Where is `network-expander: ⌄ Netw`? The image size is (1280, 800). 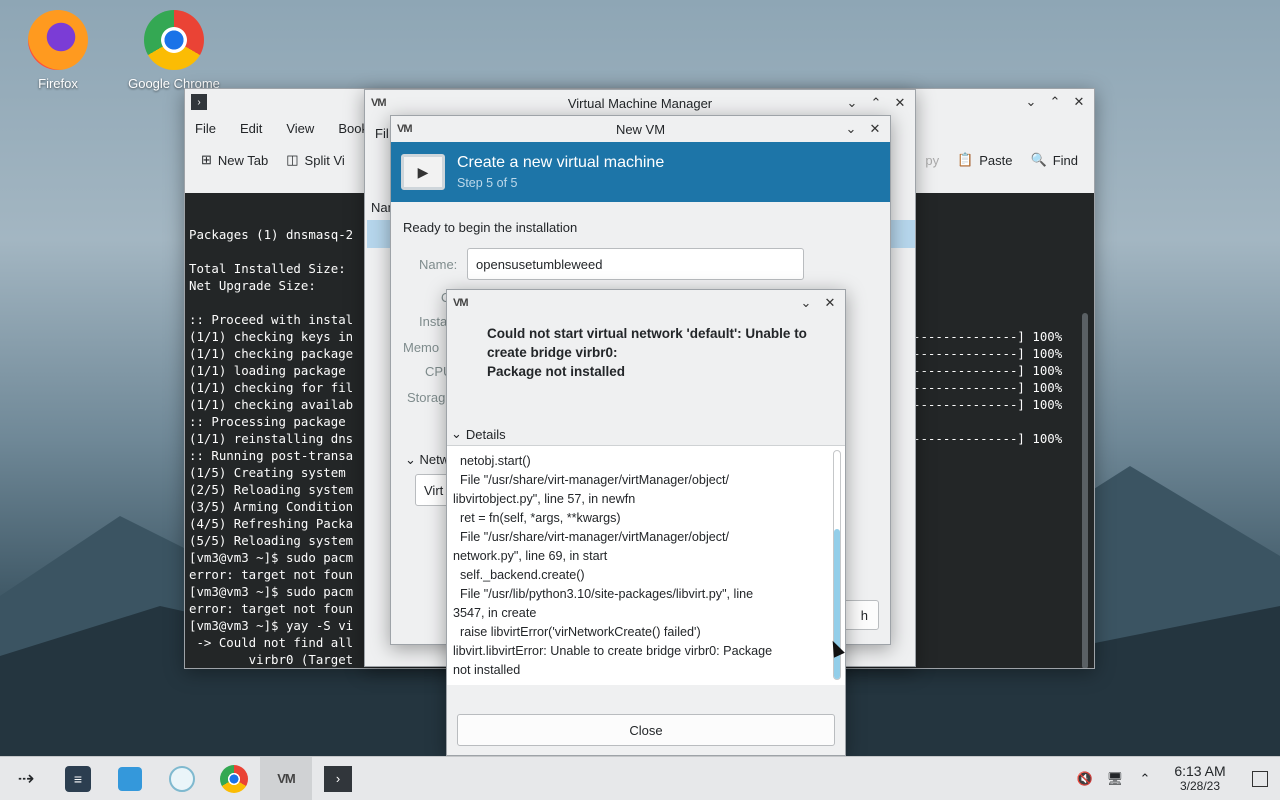 network-expander: ⌄ Netw is located at coordinates (427, 460).